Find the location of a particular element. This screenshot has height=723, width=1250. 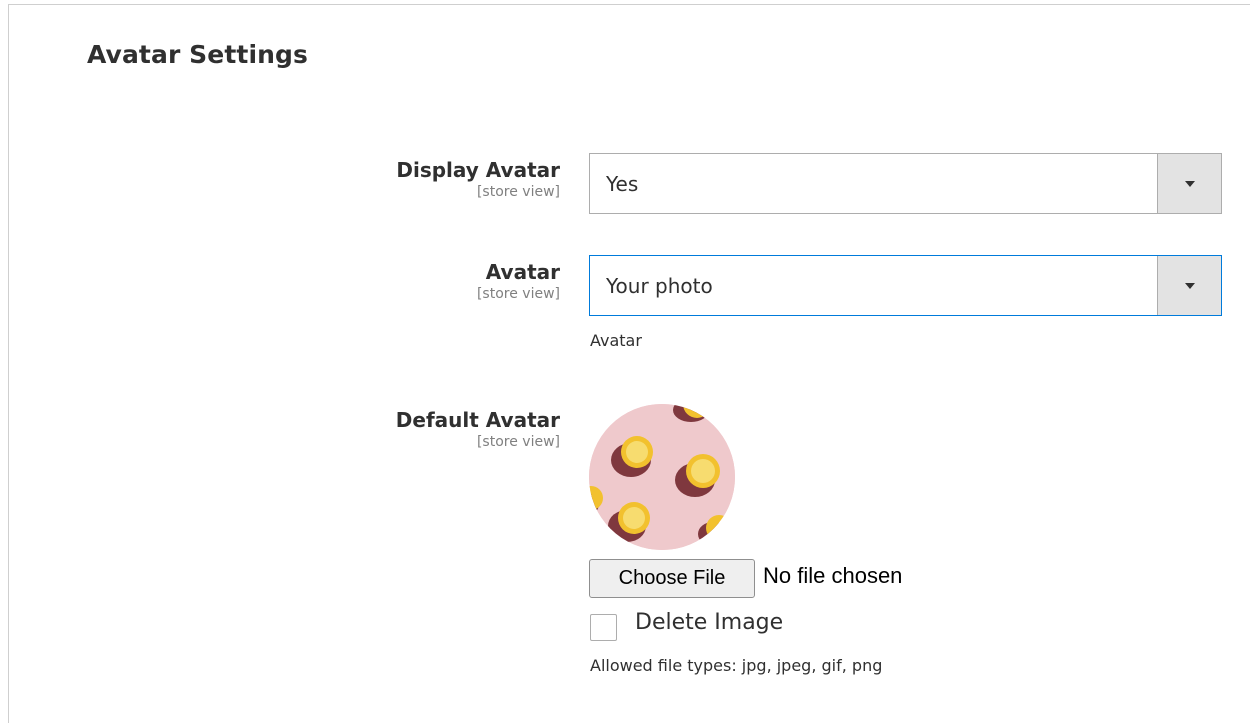

display-avatar-dropdown-button is located at coordinates (1189, 183).